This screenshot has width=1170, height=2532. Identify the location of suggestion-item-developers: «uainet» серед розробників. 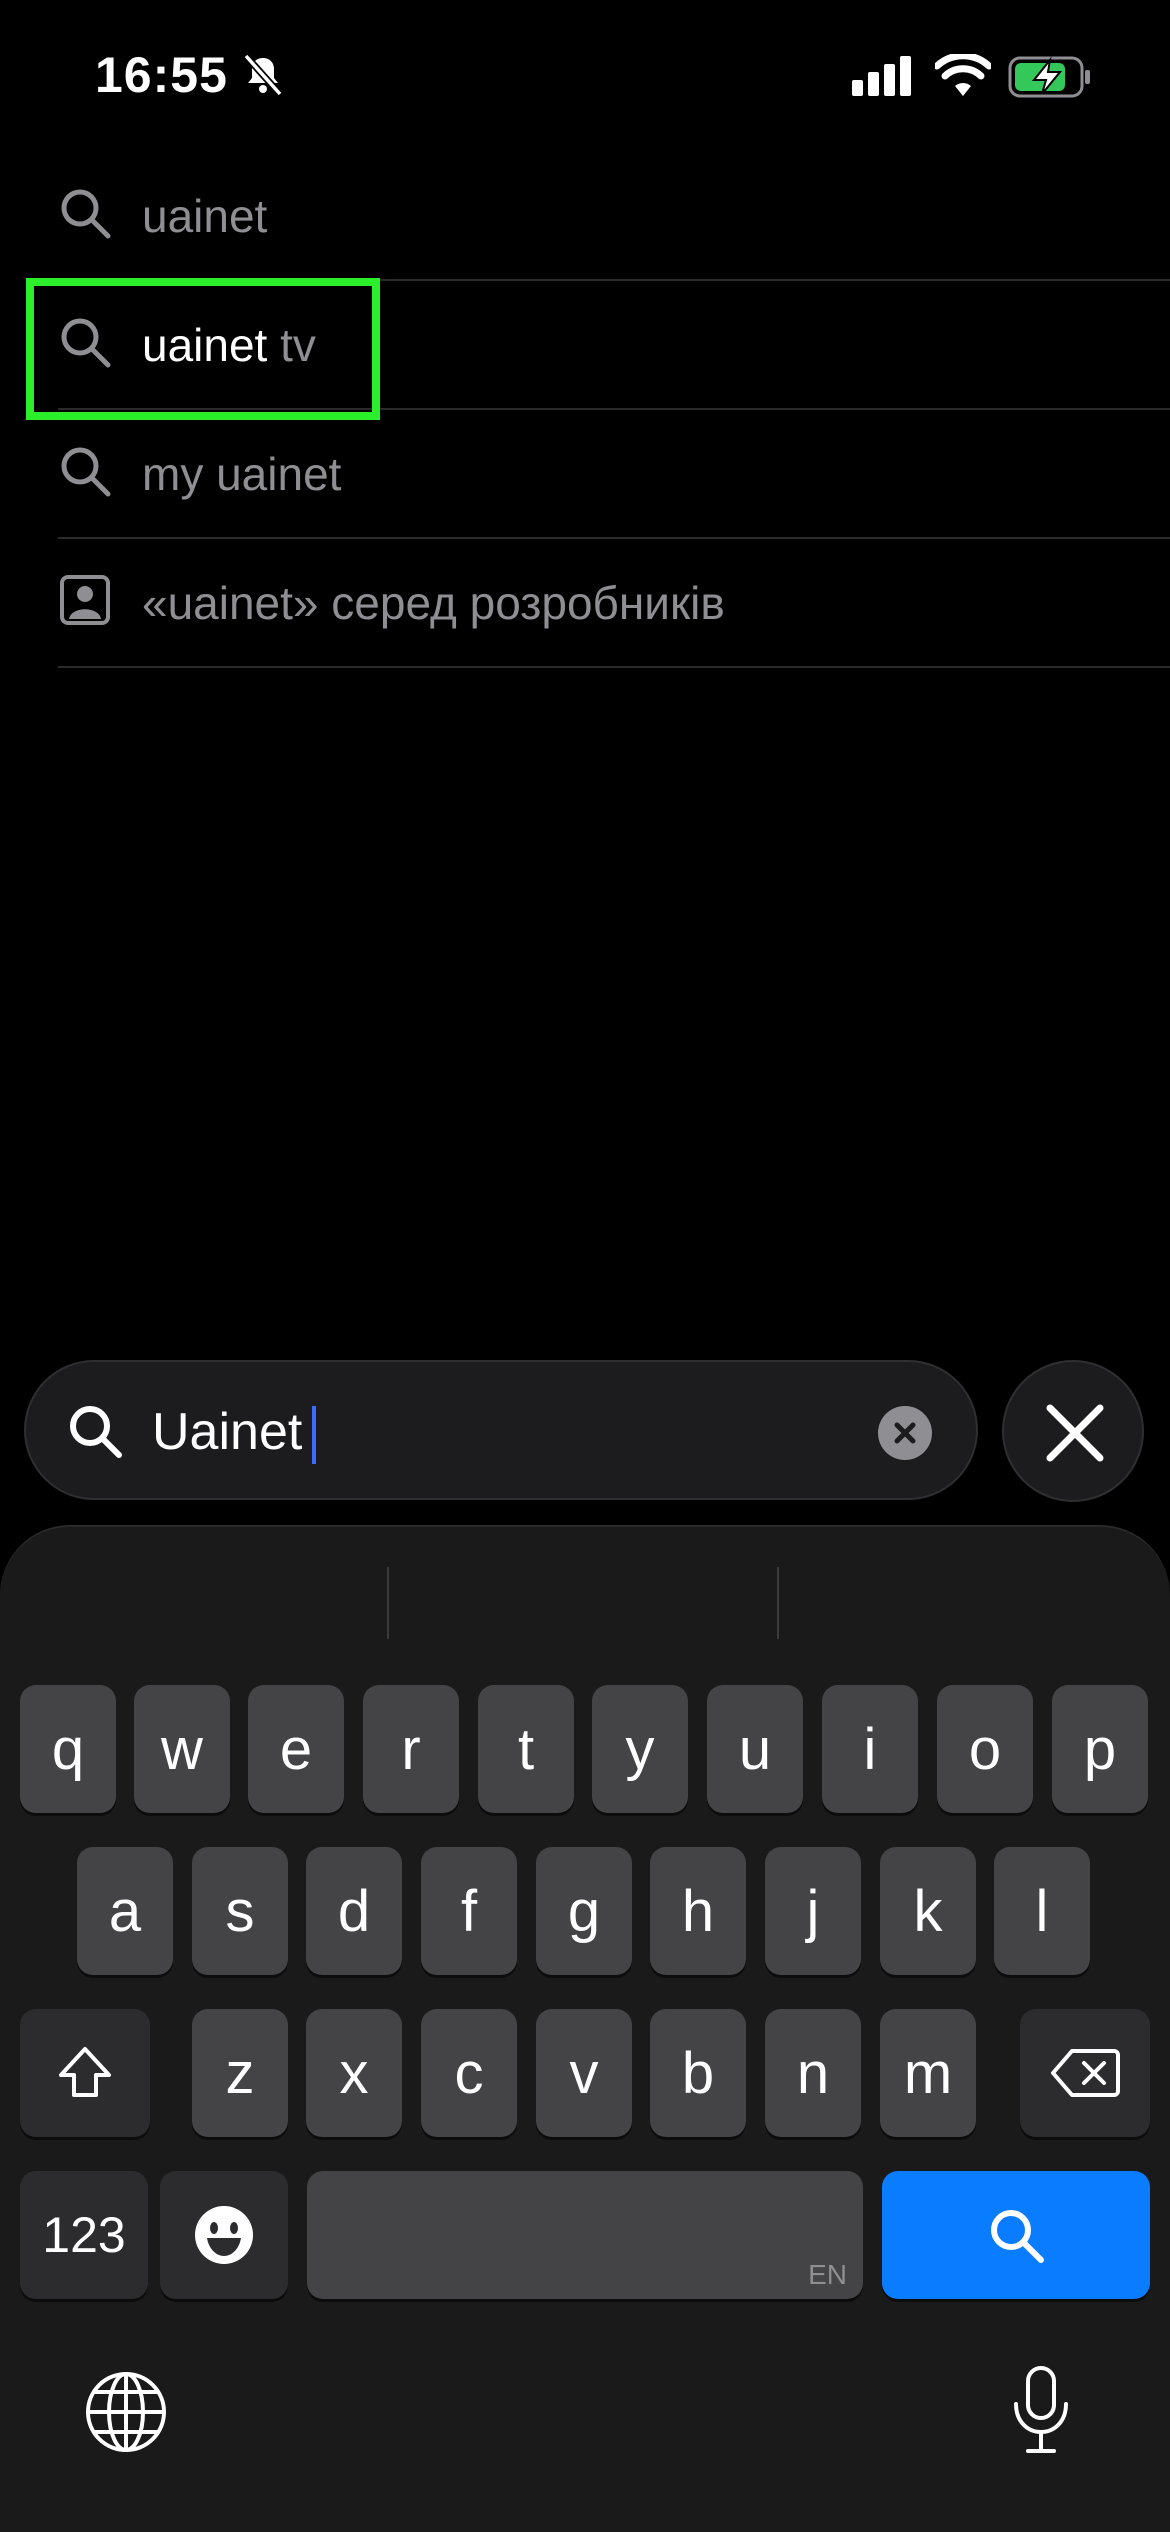
(585, 603).